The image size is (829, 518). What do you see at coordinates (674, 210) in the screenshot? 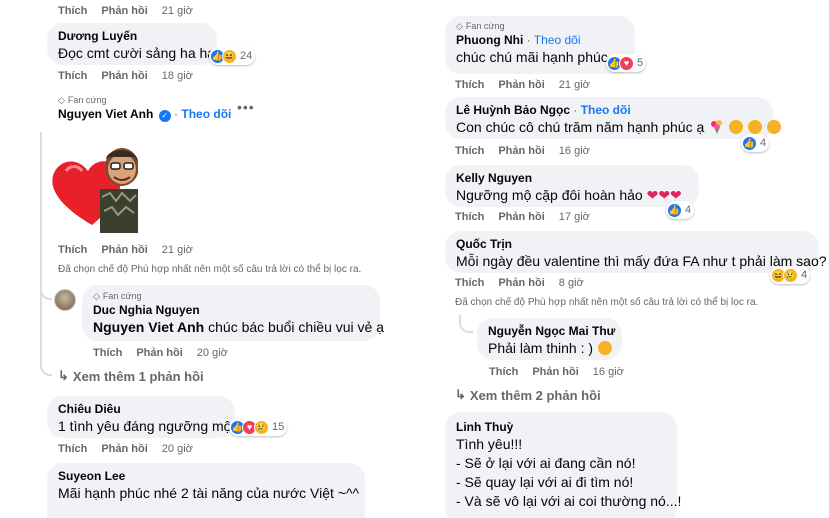
I see `like-reaction-icon: 👍` at bounding box center [674, 210].